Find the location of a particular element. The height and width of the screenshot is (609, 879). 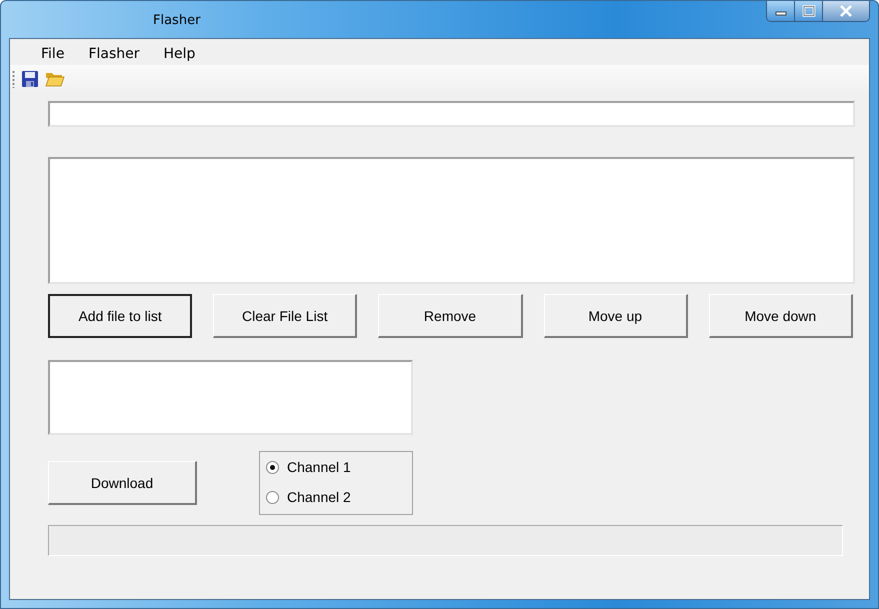

maximize-icon is located at coordinates (809, 11).